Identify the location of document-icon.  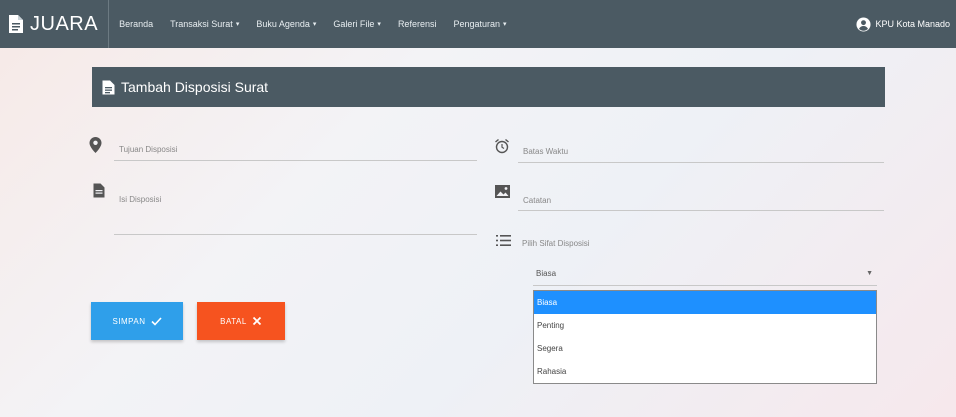
(99, 190).